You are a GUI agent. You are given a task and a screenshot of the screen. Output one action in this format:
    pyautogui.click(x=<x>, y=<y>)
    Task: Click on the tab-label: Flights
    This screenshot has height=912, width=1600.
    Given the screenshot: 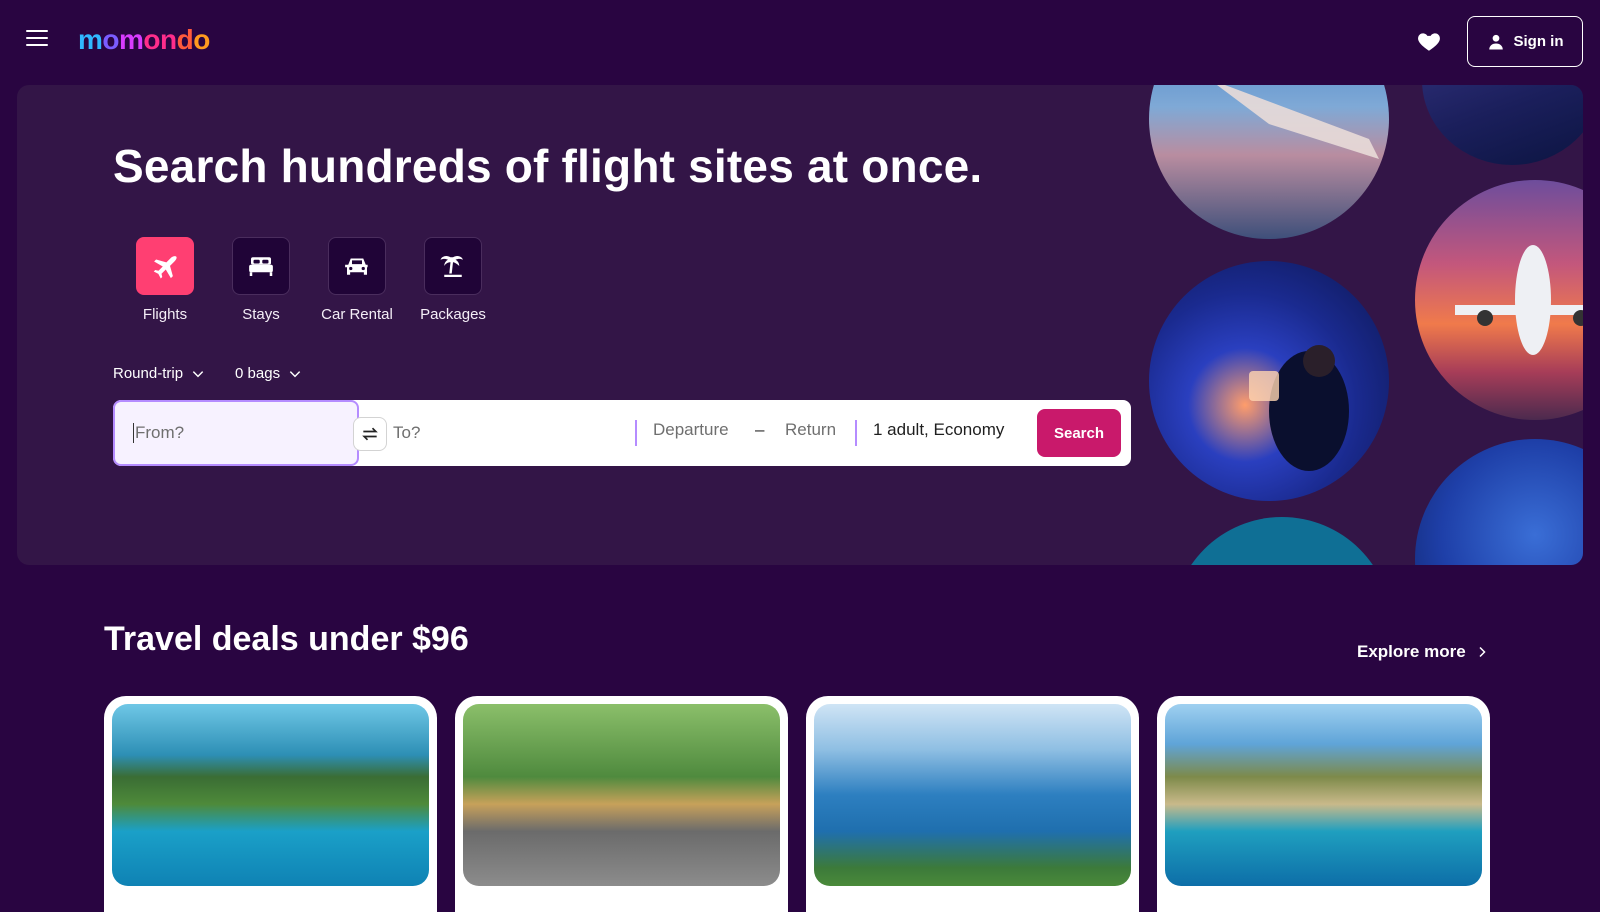 What is the action you would take?
    pyautogui.click(x=165, y=314)
    